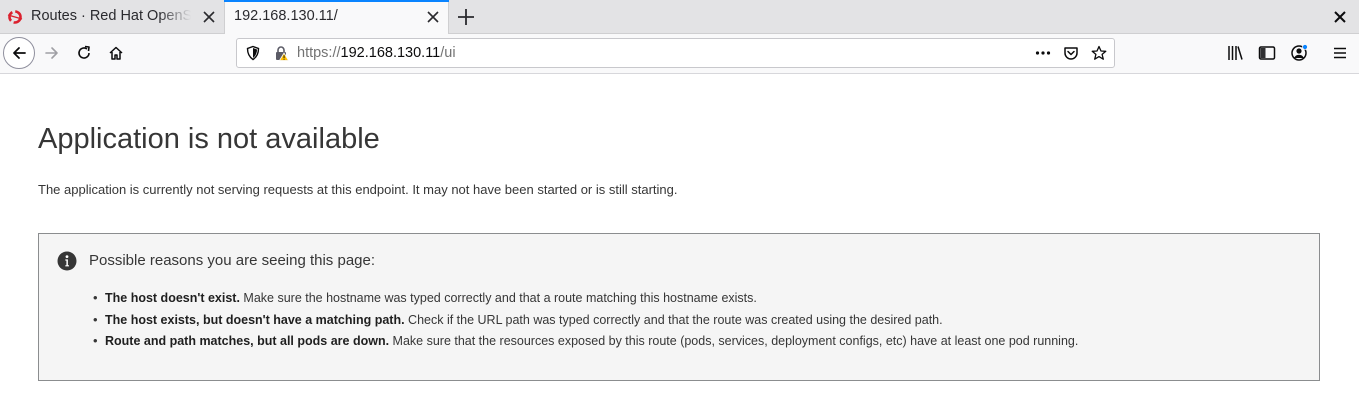 Image resolution: width=1359 pixels, height=406 pixels. I want to click on window-close-icon, so click(1340, 17).